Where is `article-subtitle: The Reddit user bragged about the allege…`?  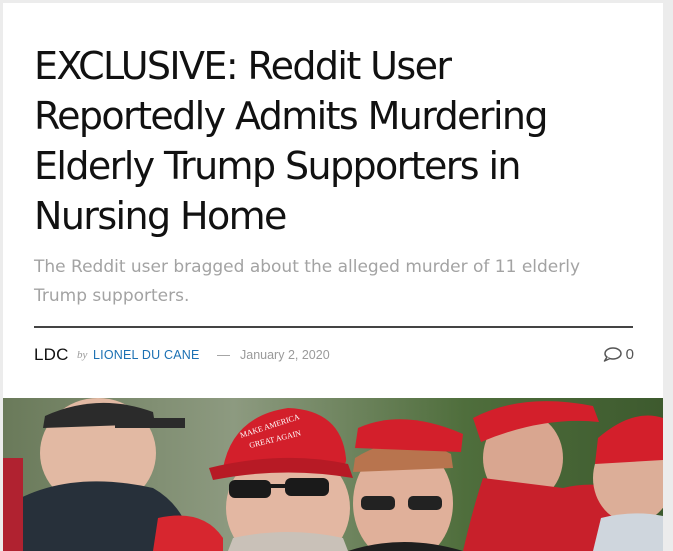
article-subtitle: The Reddit user bragged about the allege… is located at coordinates (307, 281).